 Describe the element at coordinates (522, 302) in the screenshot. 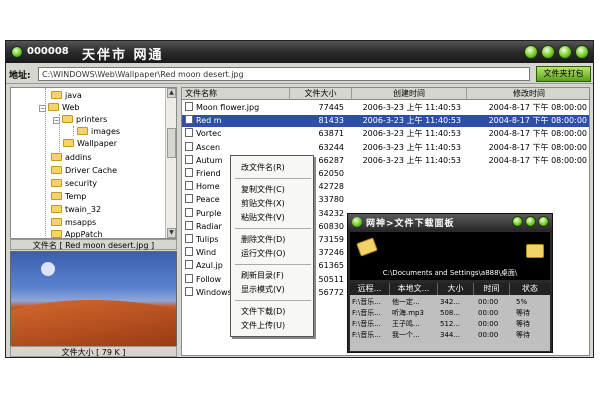

I see `download-status-cell: 5%` at that location.